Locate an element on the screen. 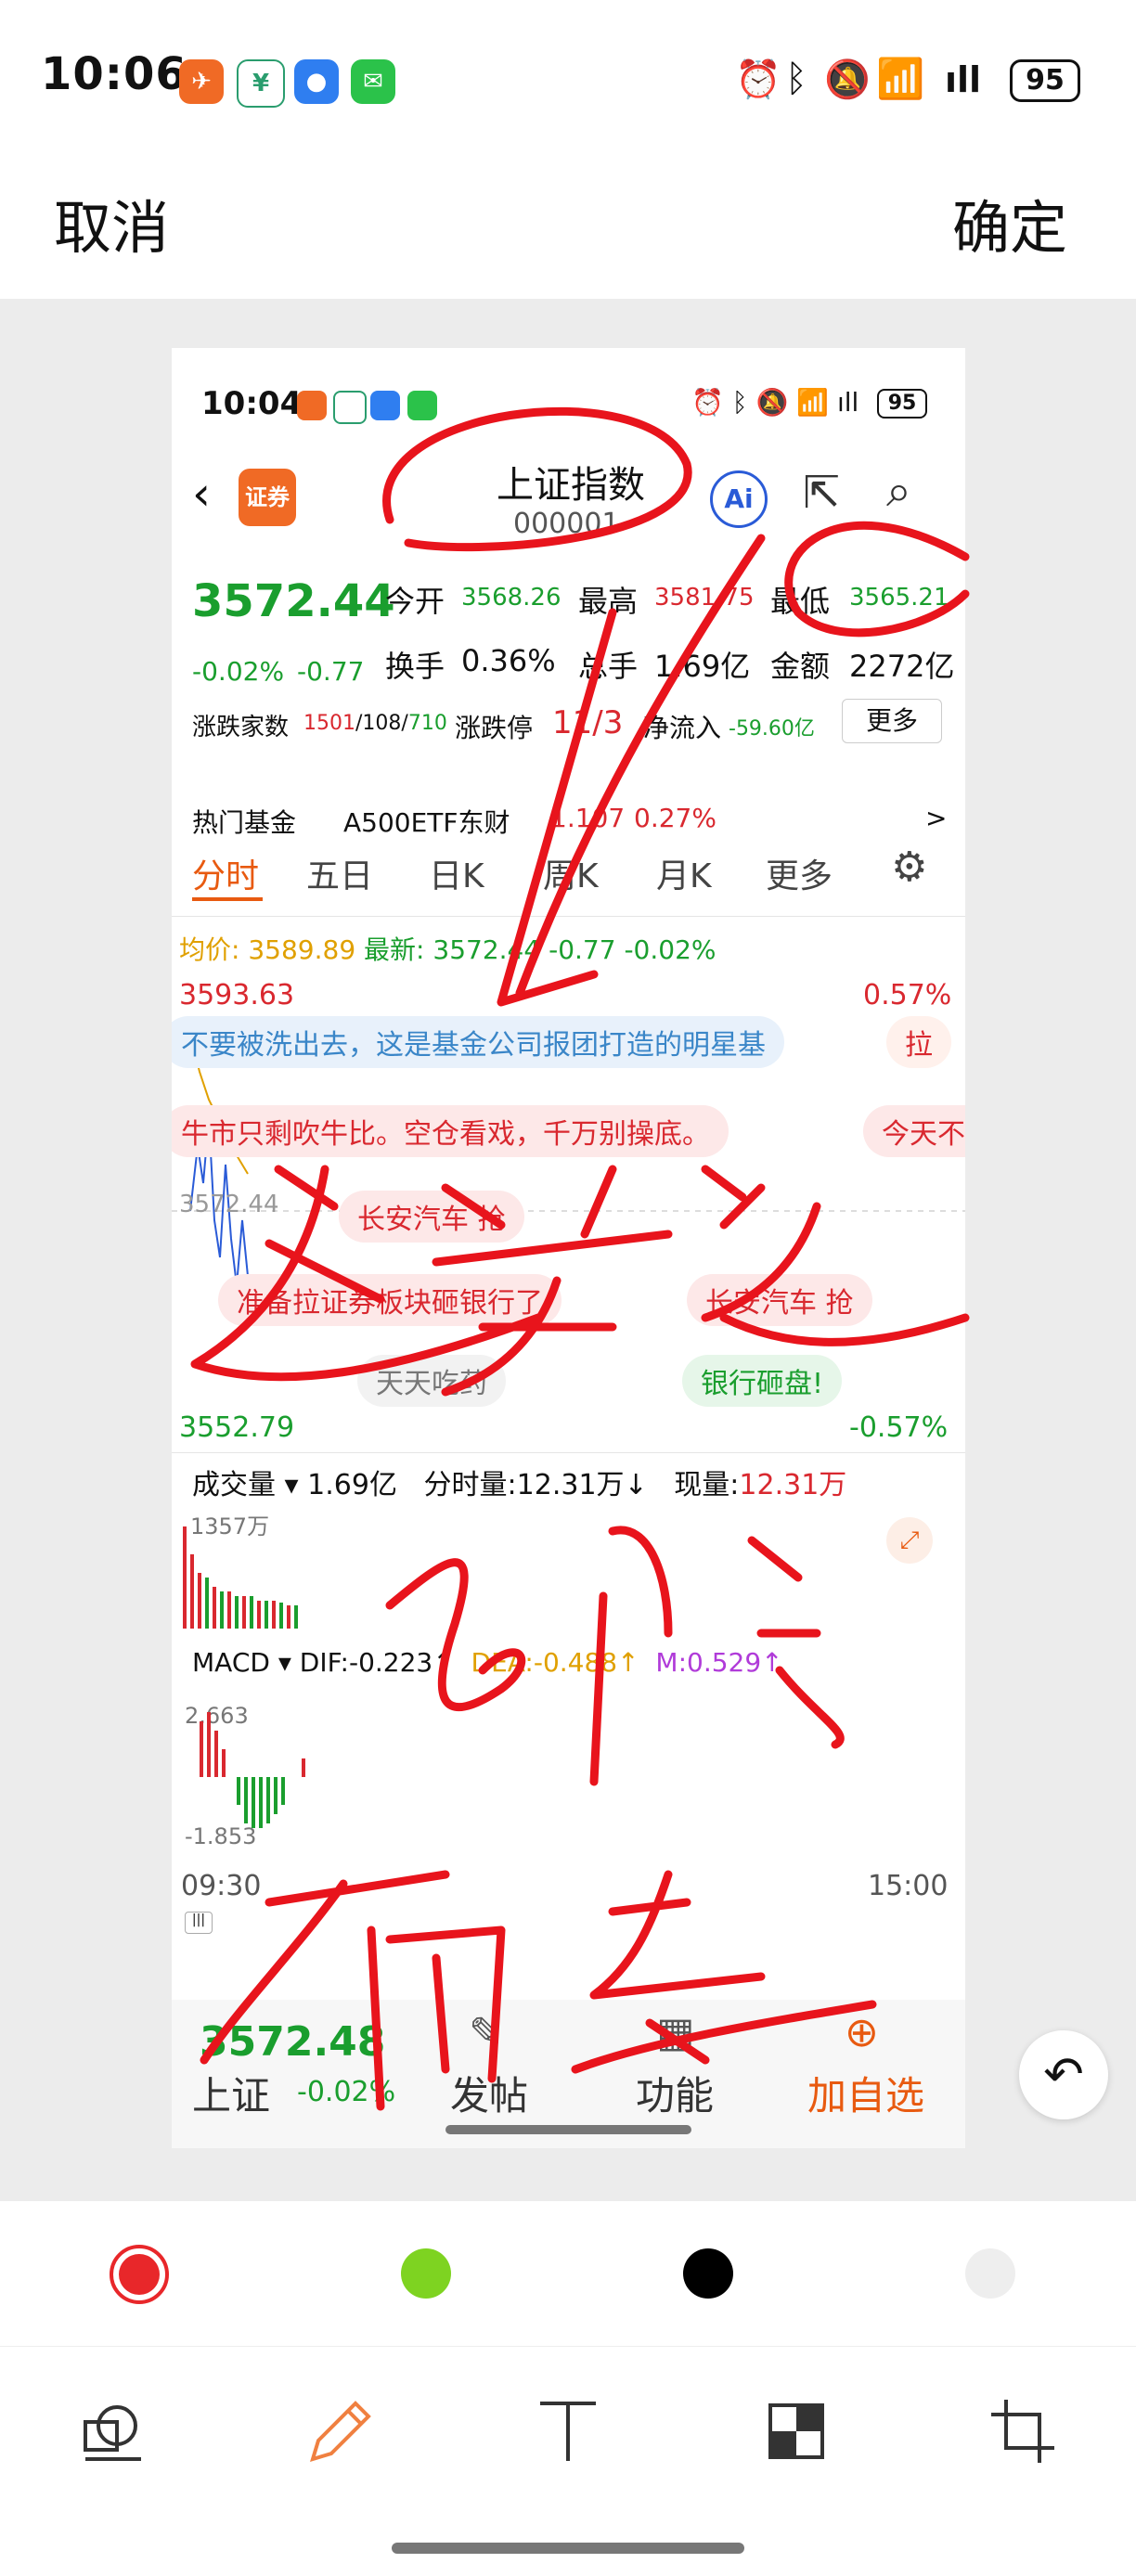 The height and width of the screenshot is (2576, 1136). text-icon is located at coordinates (568, 2431).